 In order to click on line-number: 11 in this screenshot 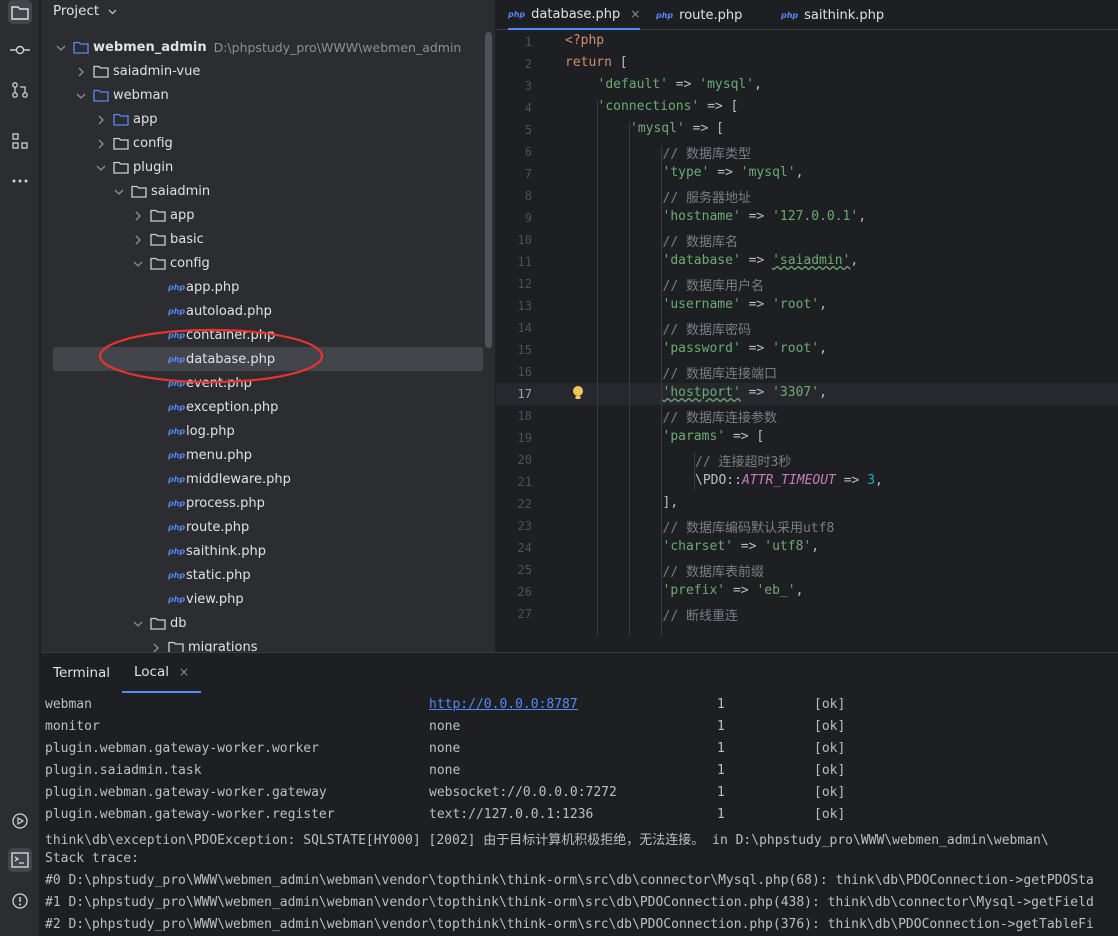, I will do `click(524, 262)`.